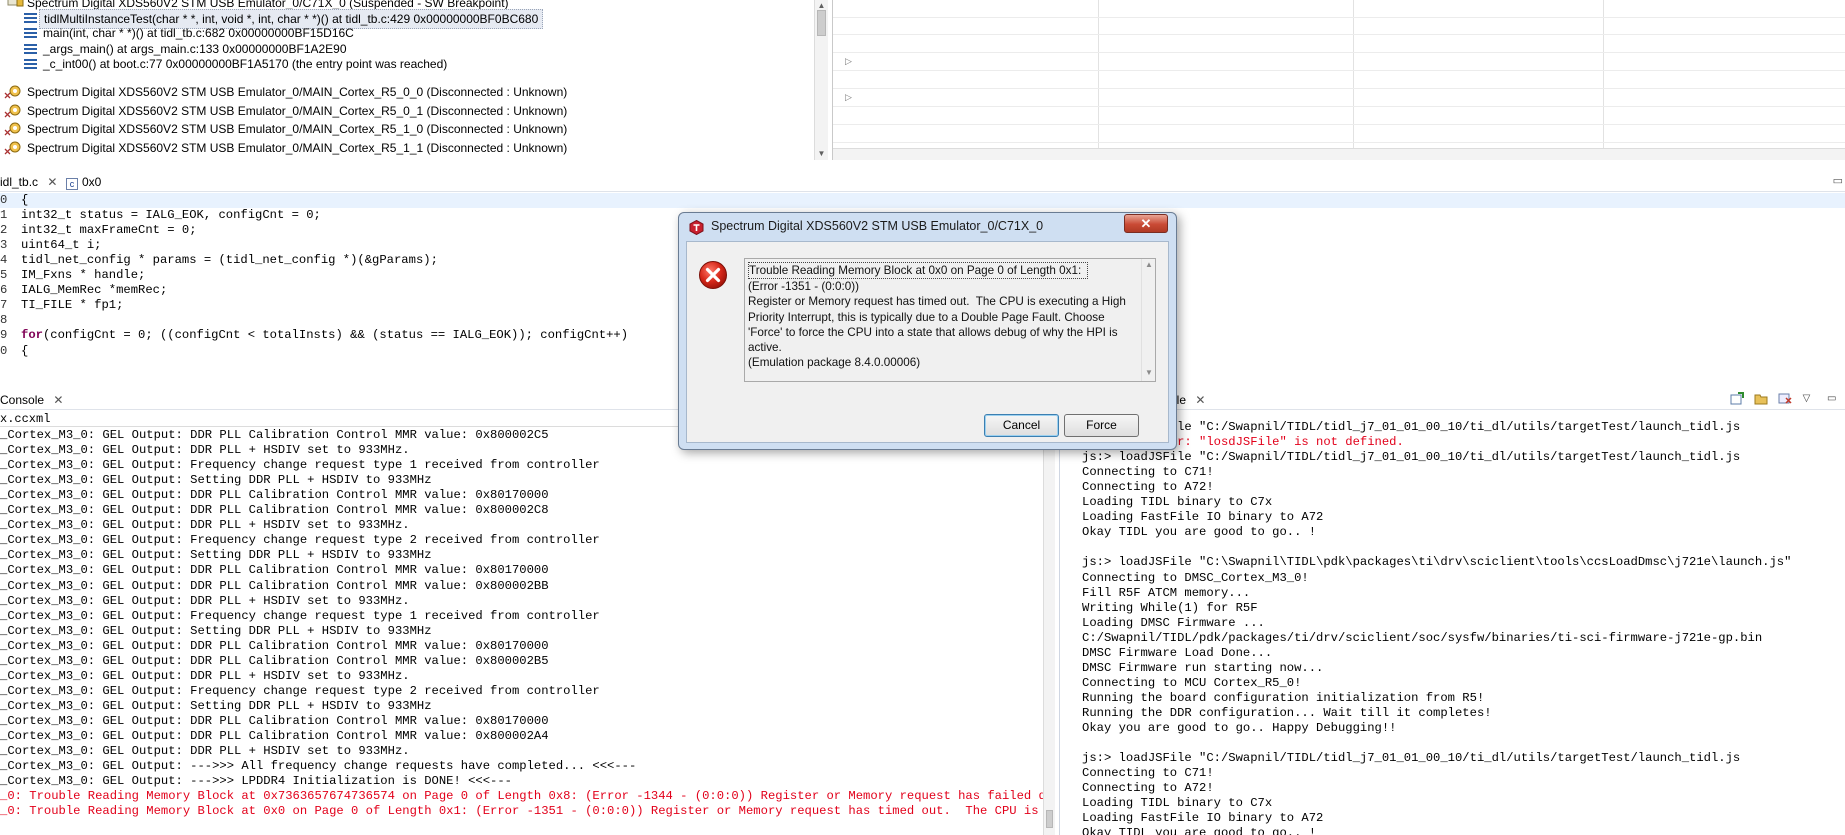 The height and width of the screenshot is (835, 1845). I want to click on force-button: Force, so click(1101, 425).